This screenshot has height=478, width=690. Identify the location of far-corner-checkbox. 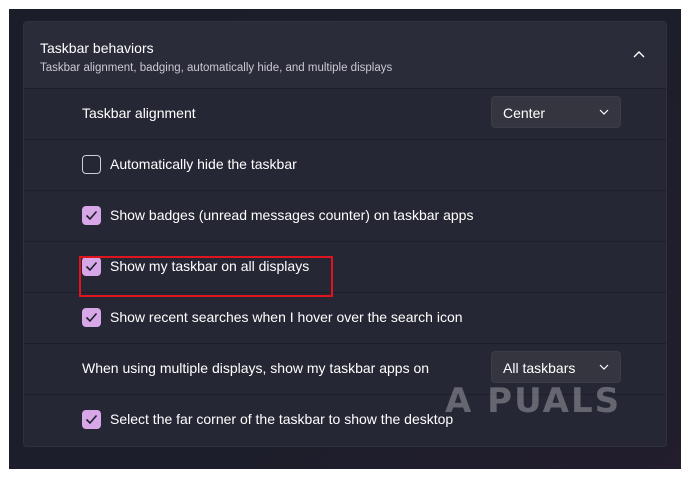
(91, 419).